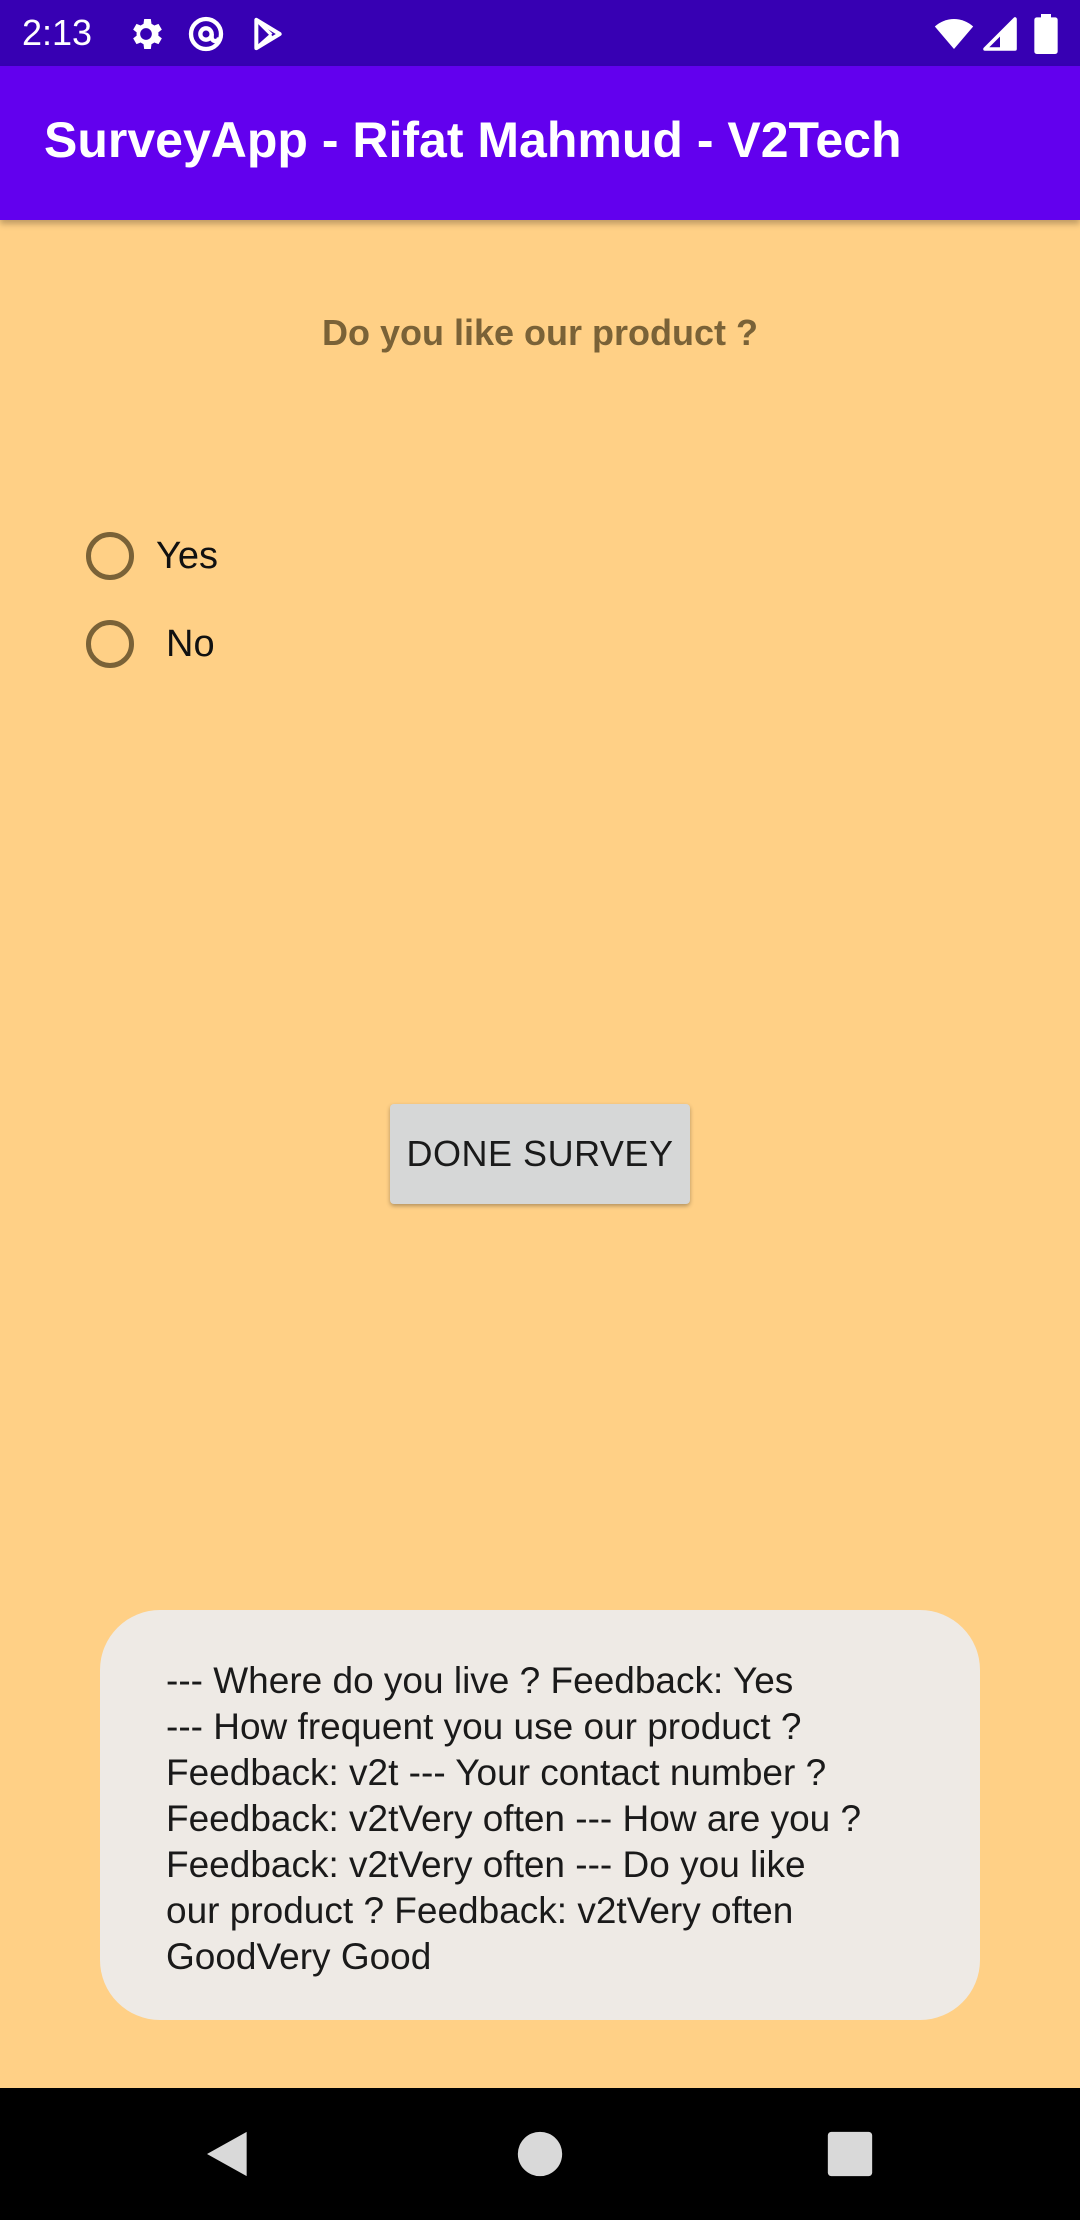 Image resolution: width=1080 pixels, height=2220 pixels. I want to click on play-store-icon, so click(268, 34).